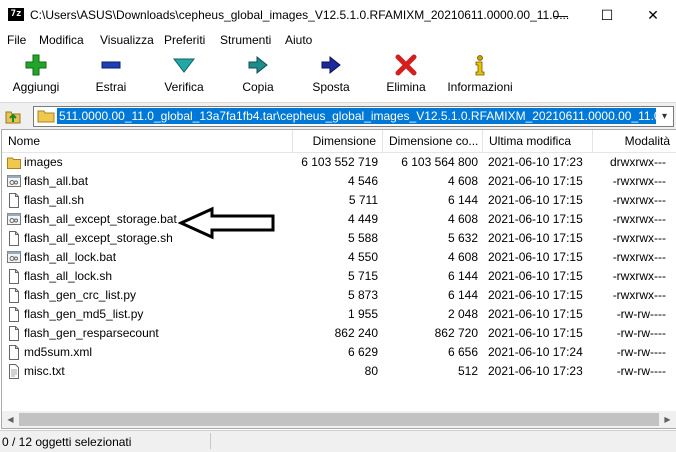 The height and width of the screenshot is (452, 676). I want to click on test-button: Verifica, so click(184, 74).